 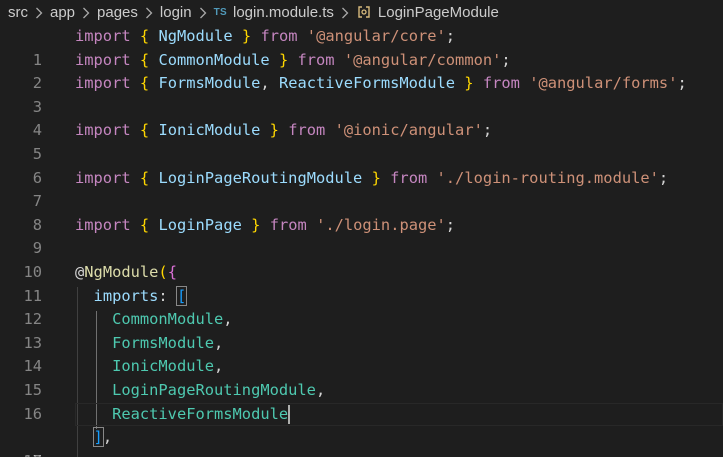 I want to click on breadcrumb-item-src: src, so click(x=18, y=12).